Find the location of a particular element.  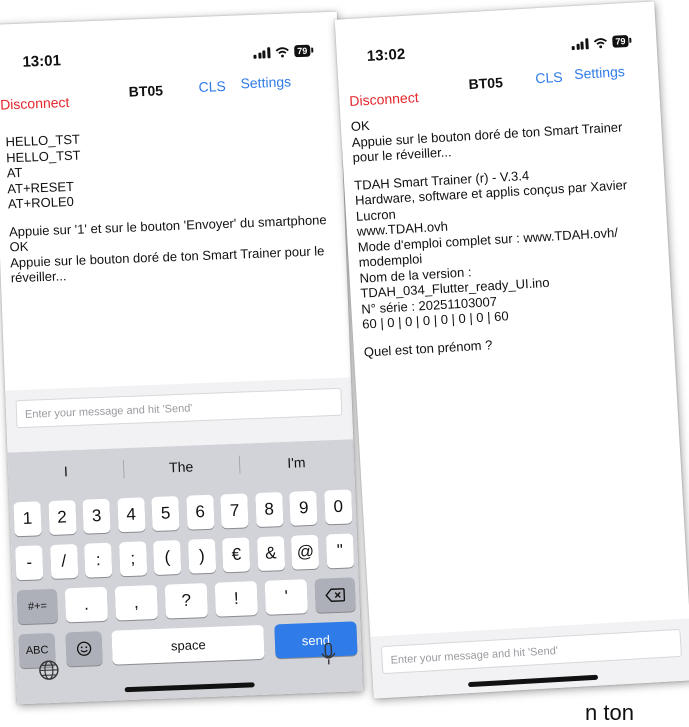

key: ! is located at coordinates (236, 599).